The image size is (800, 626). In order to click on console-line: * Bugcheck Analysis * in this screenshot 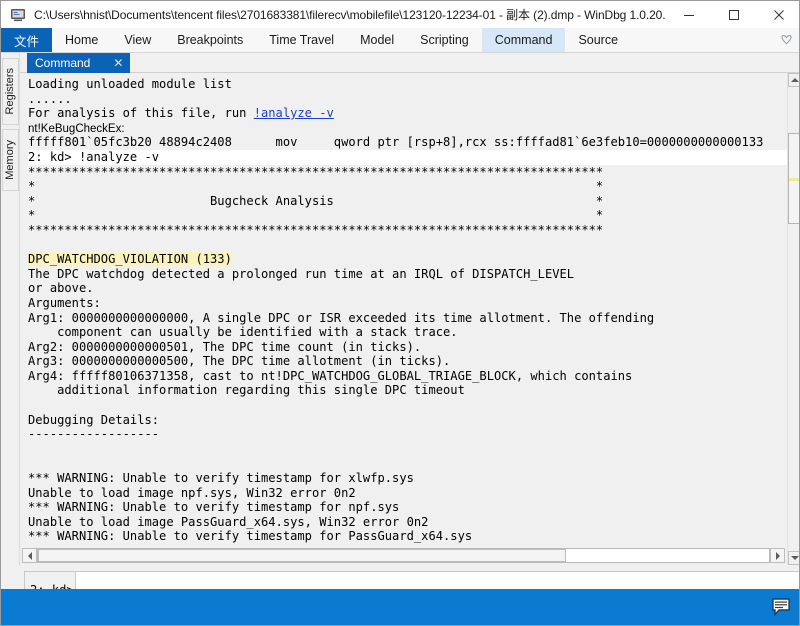, I will do `click(316, 200)`.